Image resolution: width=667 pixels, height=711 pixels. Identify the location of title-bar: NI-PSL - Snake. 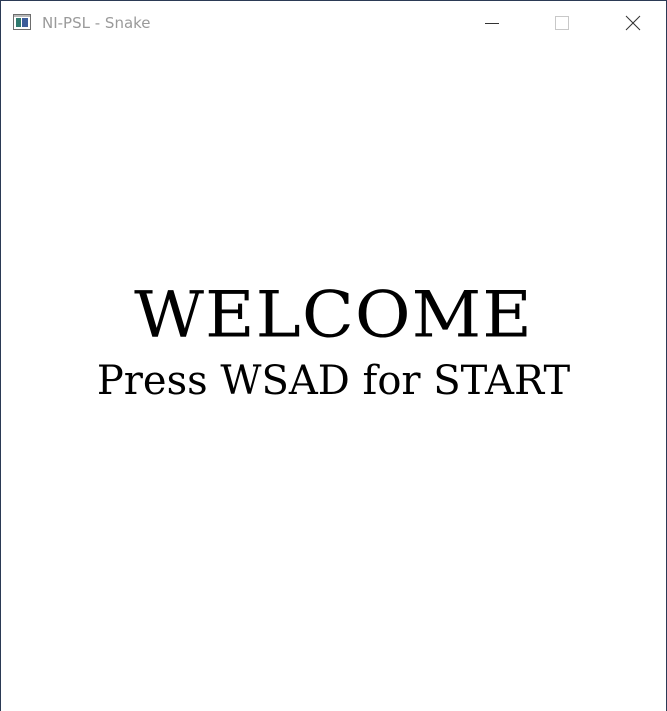
(333, 23).